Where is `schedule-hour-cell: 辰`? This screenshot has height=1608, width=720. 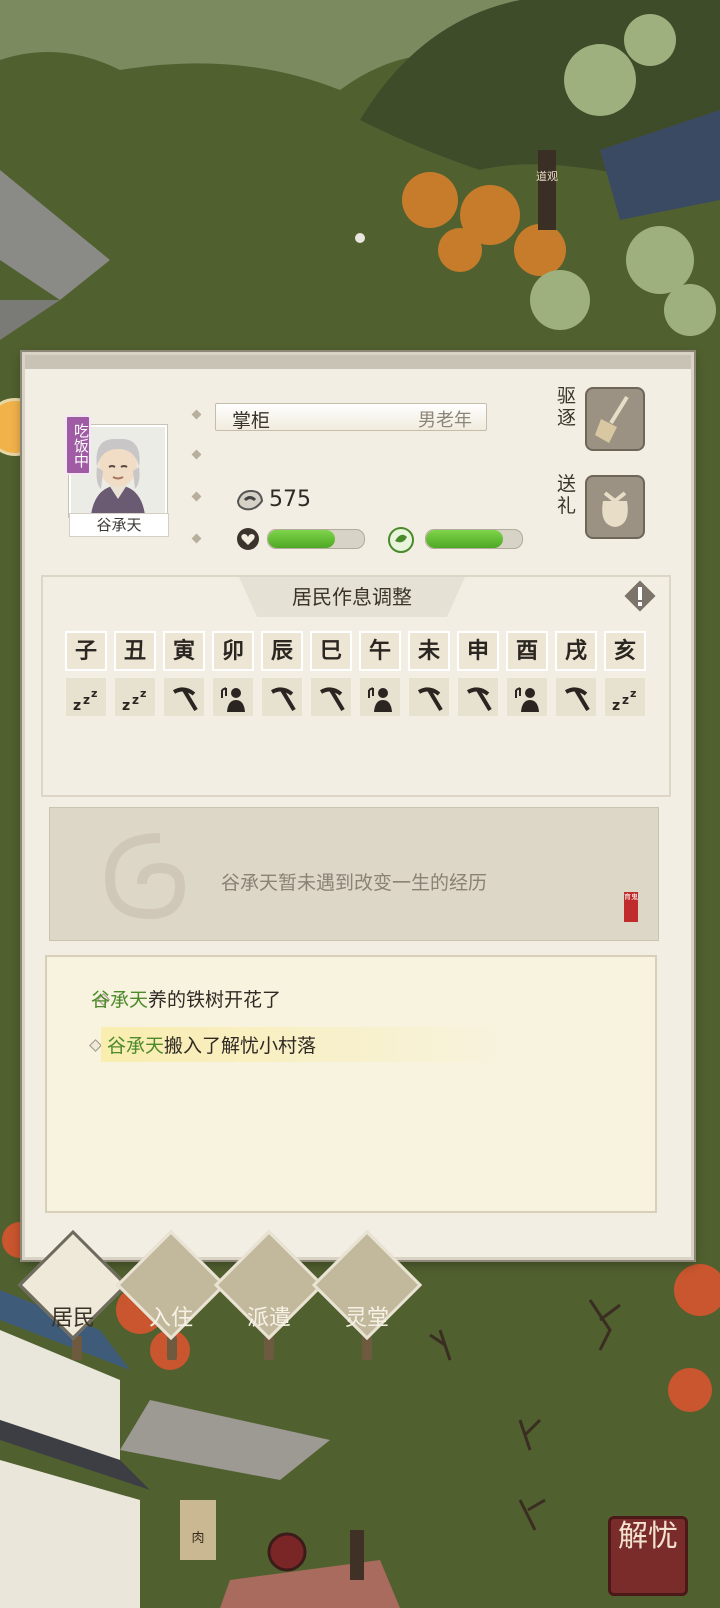
schedule-hour-cell: 辰 is located at coordinates (282, 651).